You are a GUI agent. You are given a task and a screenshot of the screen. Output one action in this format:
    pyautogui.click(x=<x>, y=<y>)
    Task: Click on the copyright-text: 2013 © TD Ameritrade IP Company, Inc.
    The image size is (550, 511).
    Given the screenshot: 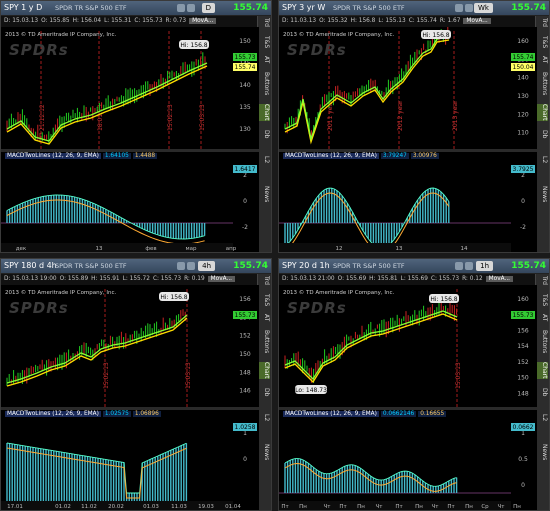 What is the action you would take?
    pyautogui.click(x=61, y=35)
    